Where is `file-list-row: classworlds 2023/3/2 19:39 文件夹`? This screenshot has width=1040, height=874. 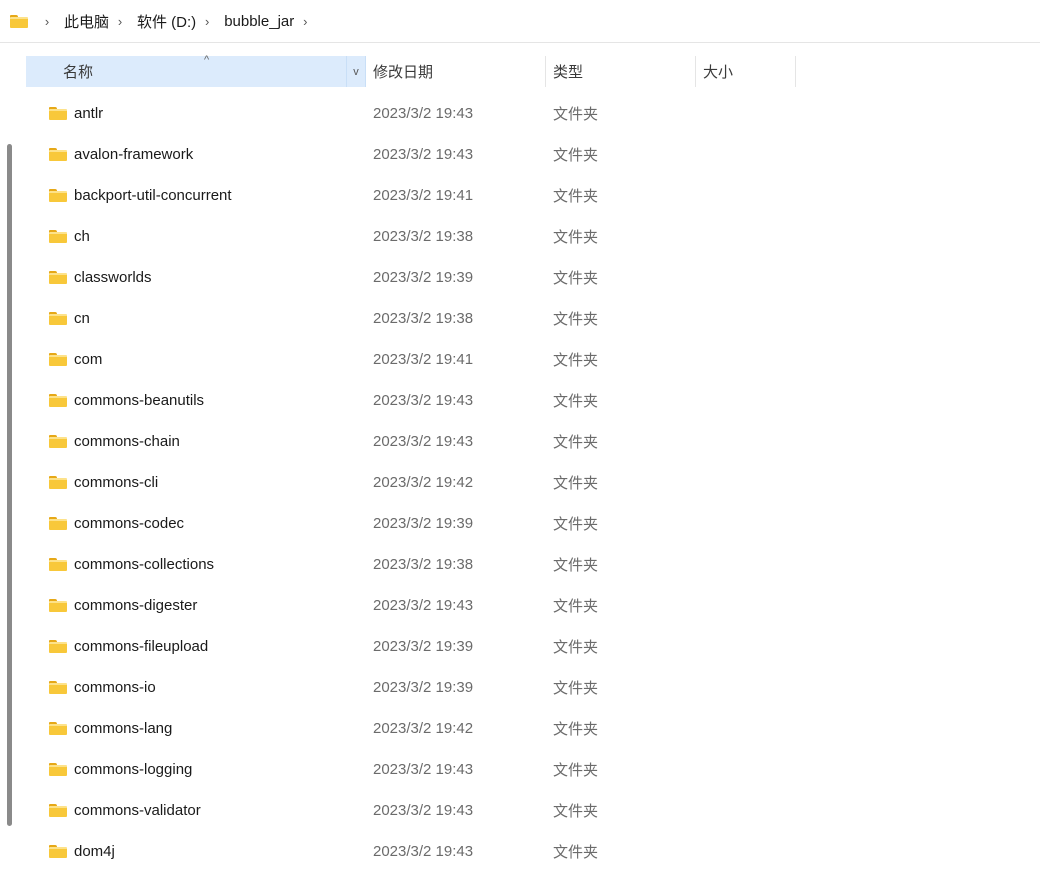
file-list-row: classworlds 2023/3/2 19:39 文件夹 is located at coordinates (526, 277).